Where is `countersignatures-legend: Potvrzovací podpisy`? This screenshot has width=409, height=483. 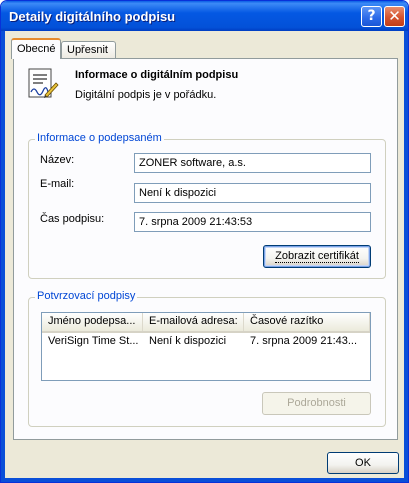
countersignatures-legend: Potvrzovací podpisy is located at coordinates (86, 296).